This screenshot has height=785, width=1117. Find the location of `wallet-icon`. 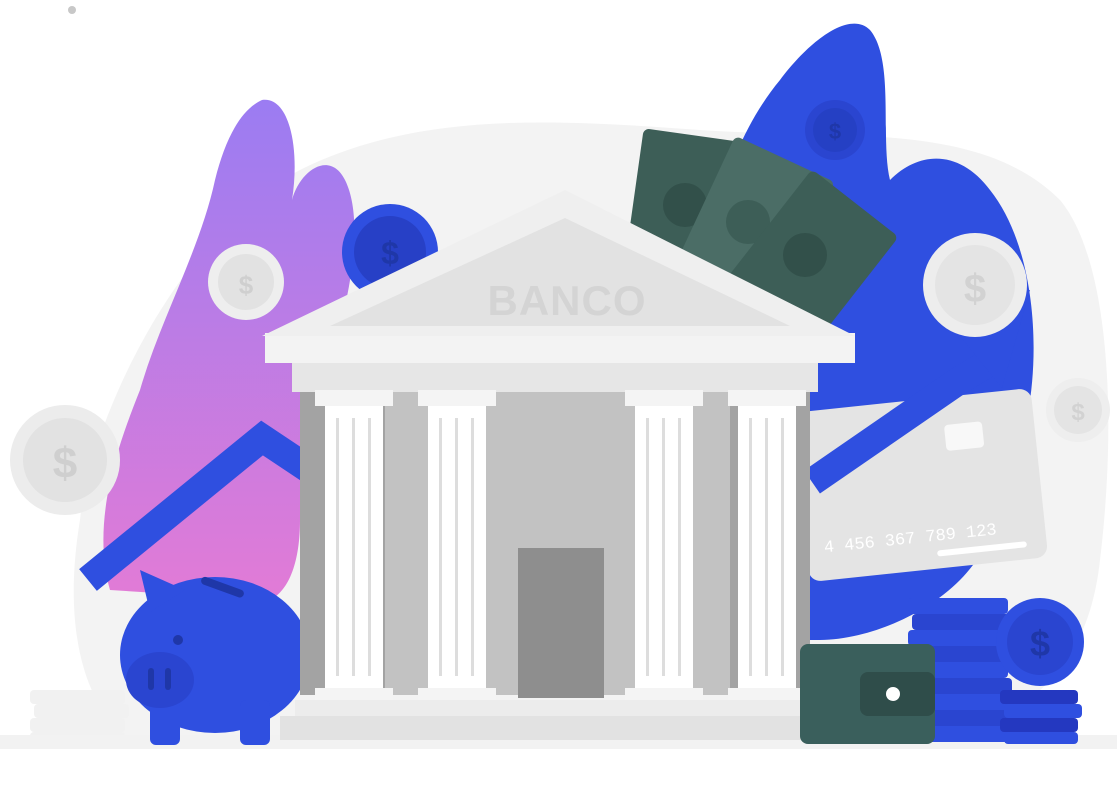

wallet-icon is located at coordinates (867, 694).